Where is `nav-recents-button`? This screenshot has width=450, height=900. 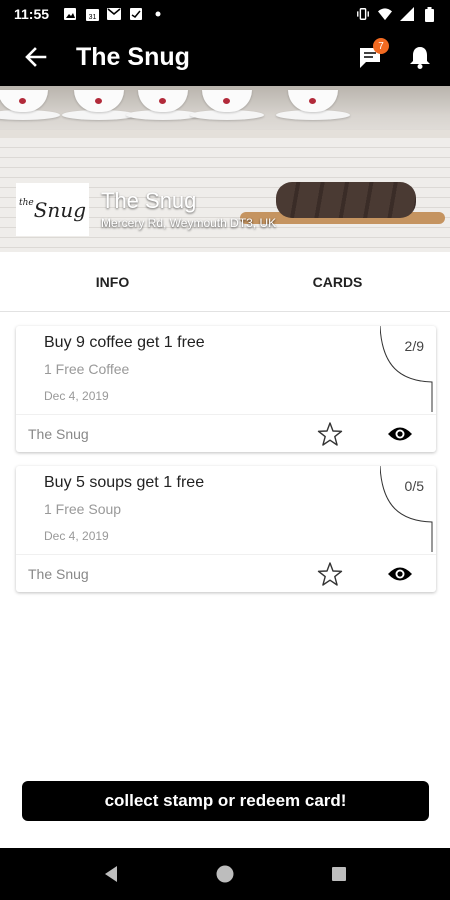 nav-recents-button is located at coordinates (339, 874).